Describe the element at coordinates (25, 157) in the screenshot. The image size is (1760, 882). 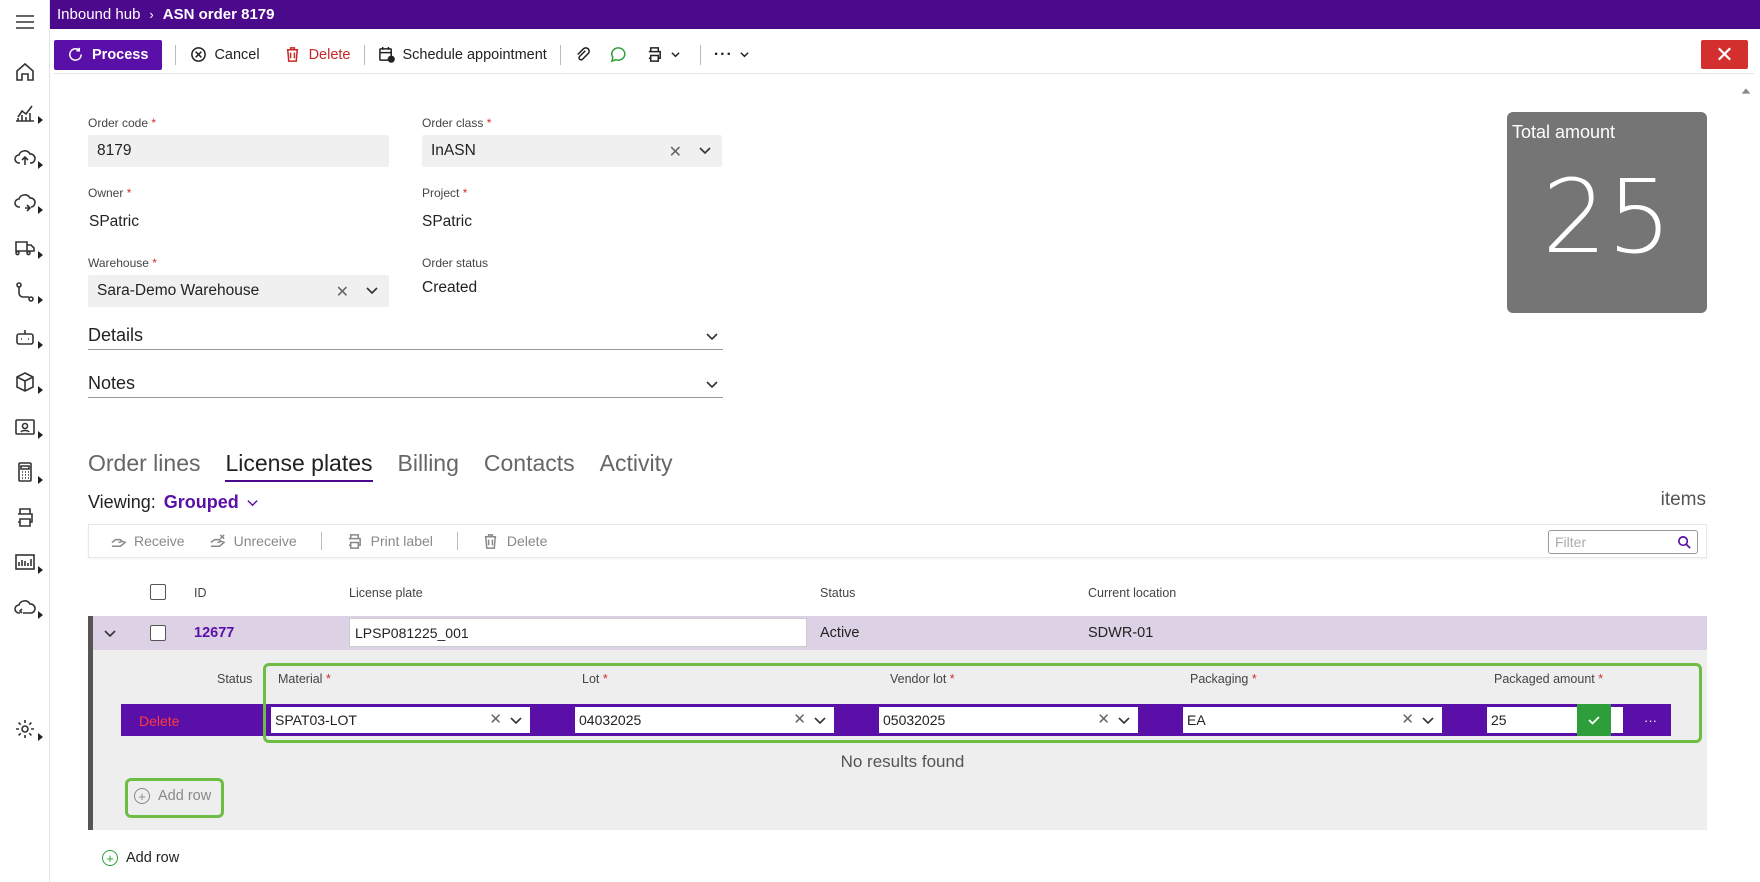
I see `inbound-icon` at that location.